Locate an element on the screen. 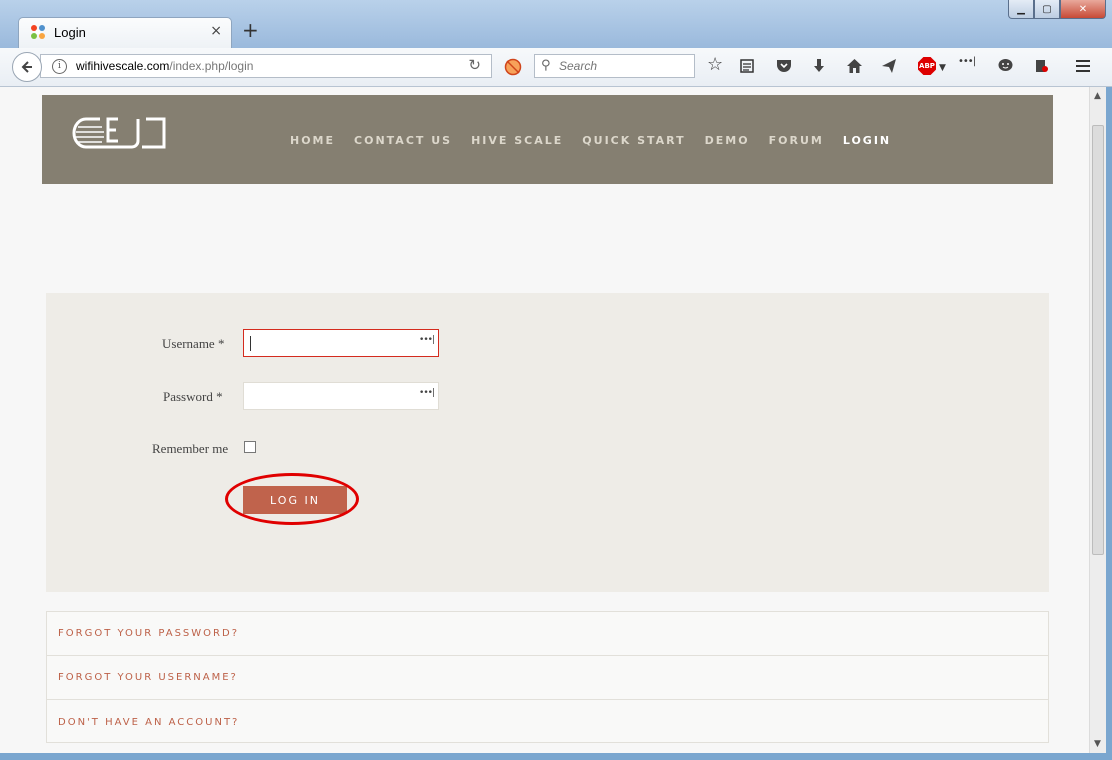 This screenshot has height=760, width=1112. tab-title: Login is located at coordinates (70, 32).